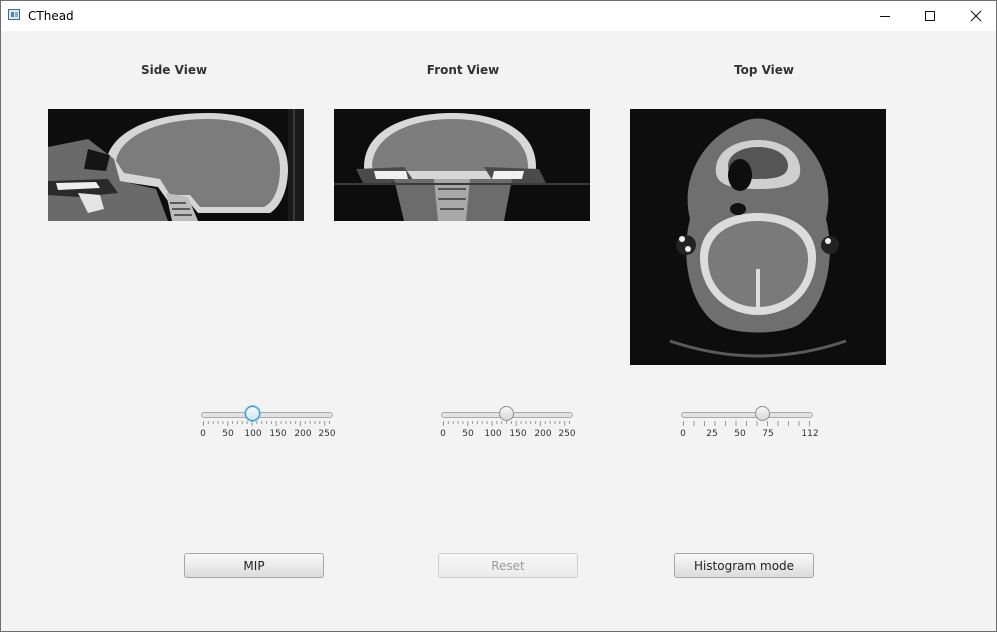  I want to click on axial-ct-slice, so click(758, 237).